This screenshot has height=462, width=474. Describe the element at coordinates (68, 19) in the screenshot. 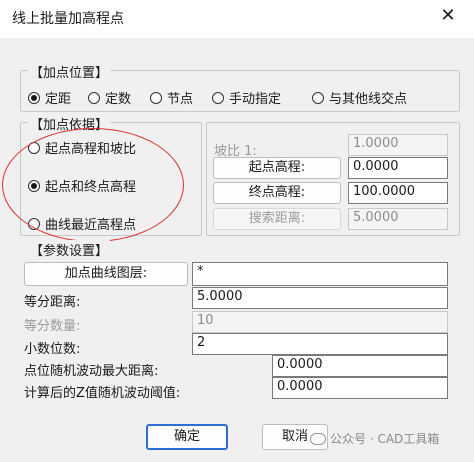

I see `window-title: 线上批量加高程点` at that location.